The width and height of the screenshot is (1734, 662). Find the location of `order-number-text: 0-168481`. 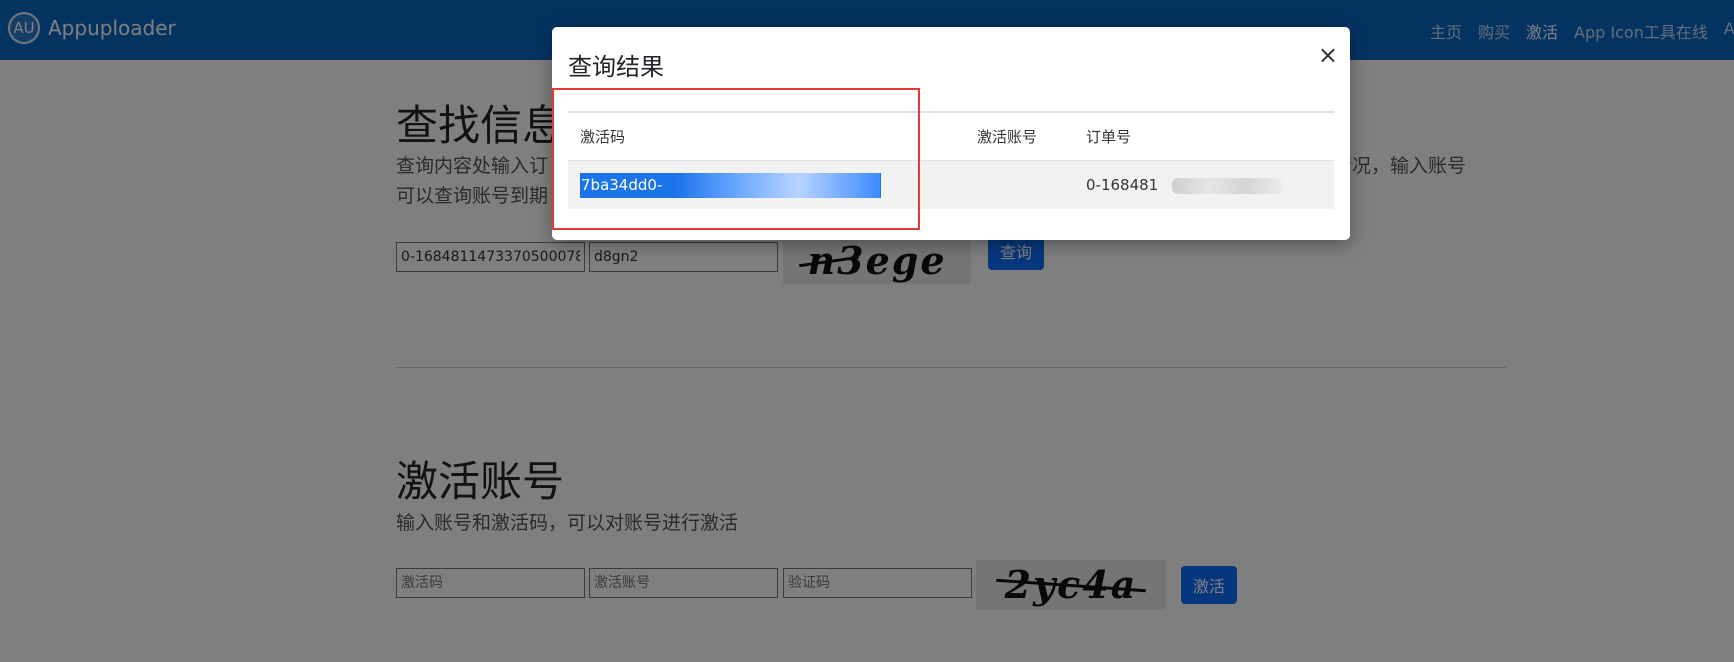

order-number-text: 0-168481 is located at coordinates (1122, 185).